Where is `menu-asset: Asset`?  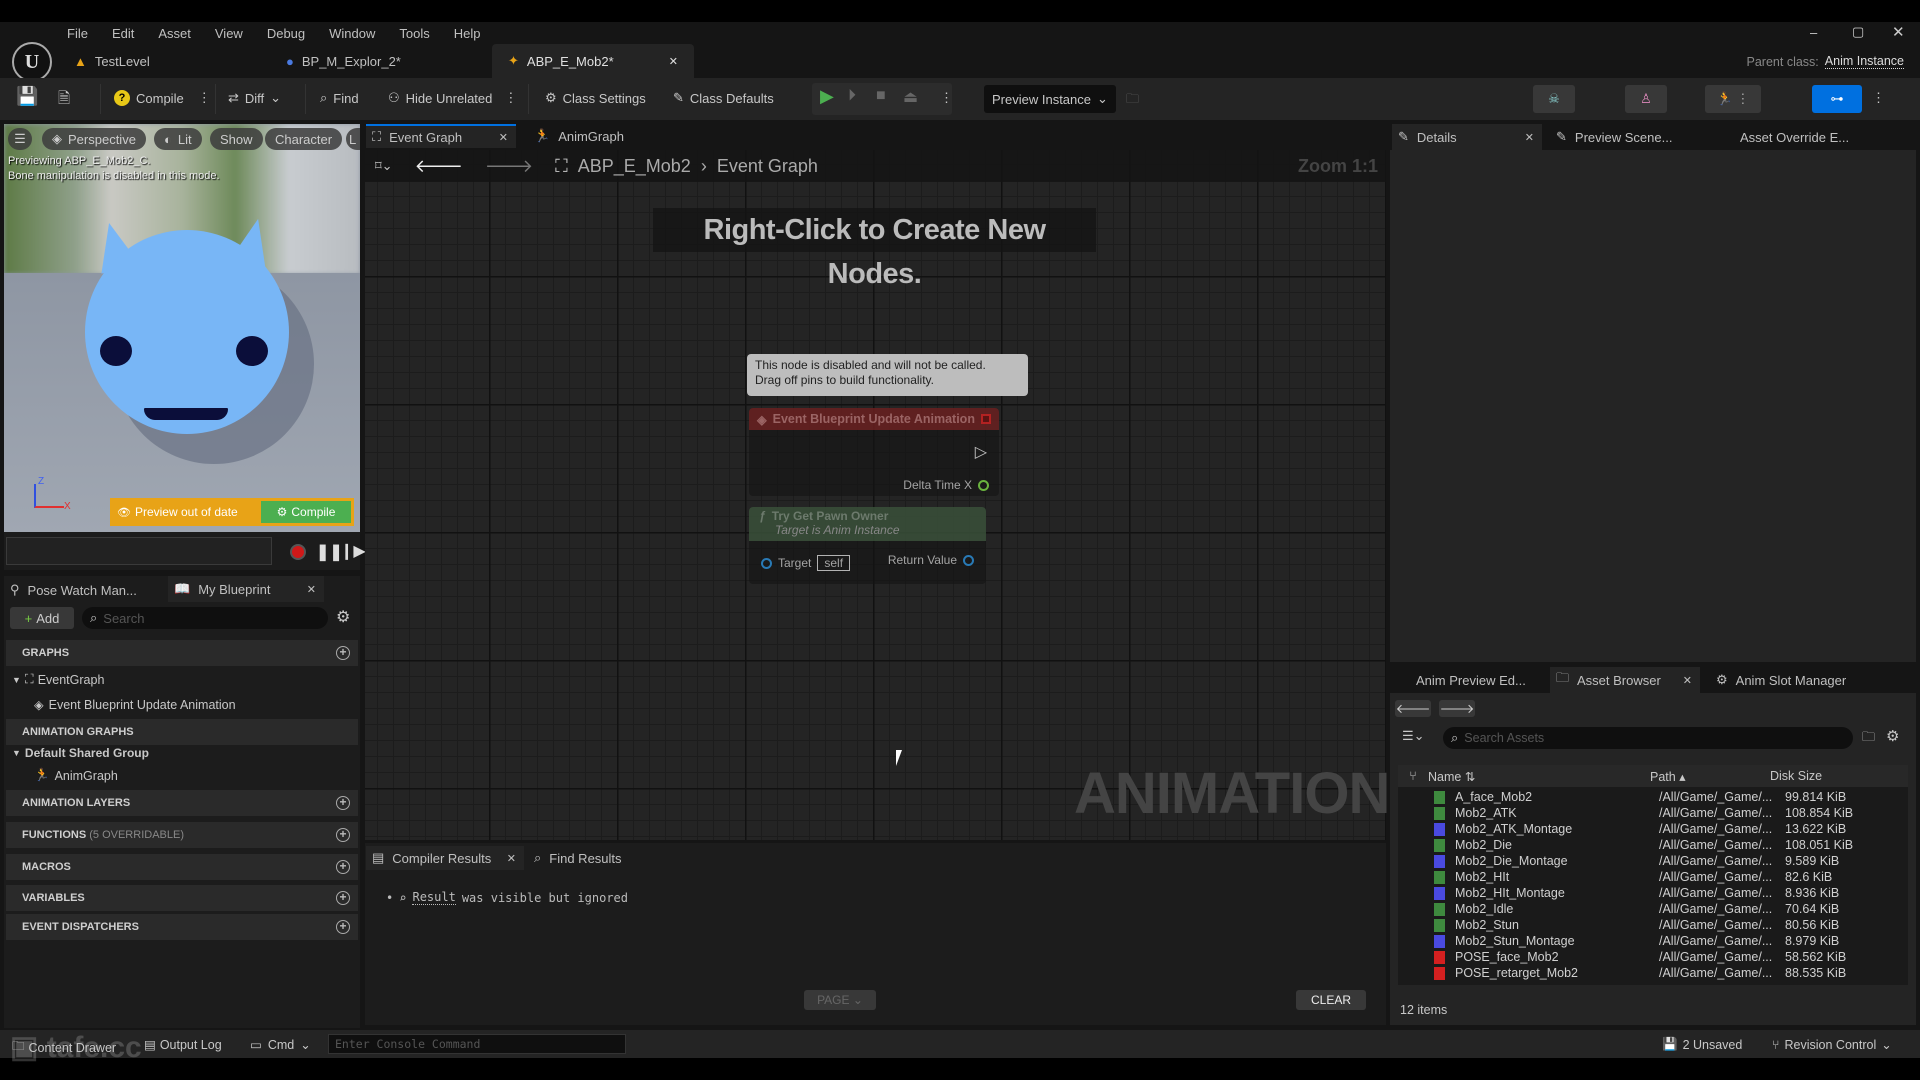
menu-asset: Asset is located at coordinates (174, 33).